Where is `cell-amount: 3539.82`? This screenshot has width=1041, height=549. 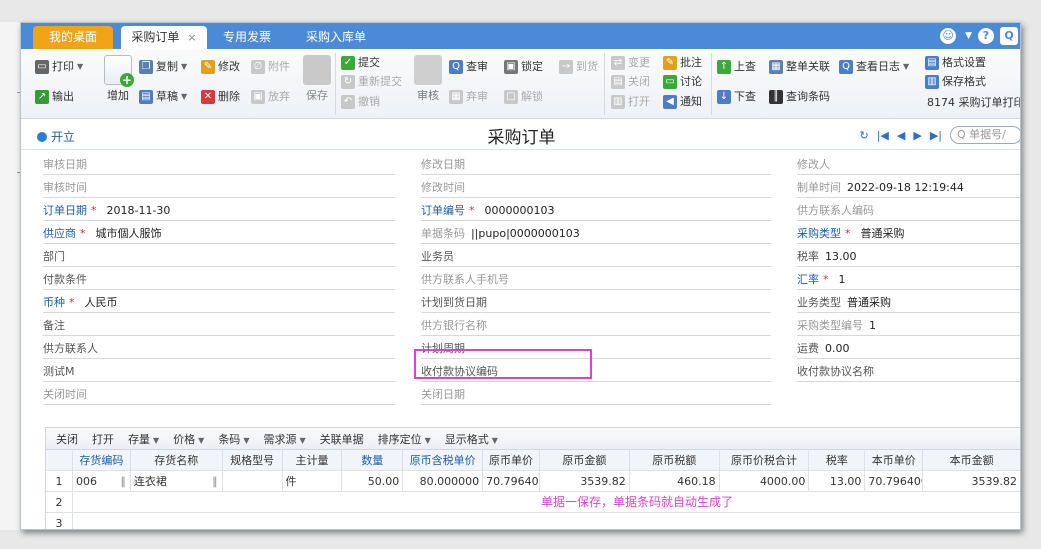
cell-amount: 3539.82 is located at coordinates (585, 481).